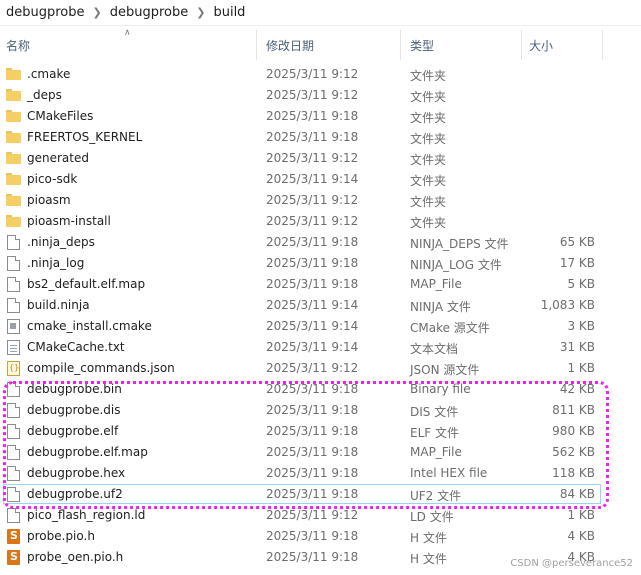 This screenshot has height=575, width=641. I want to click on file-name: compile_commands.json, so click(101, 368).